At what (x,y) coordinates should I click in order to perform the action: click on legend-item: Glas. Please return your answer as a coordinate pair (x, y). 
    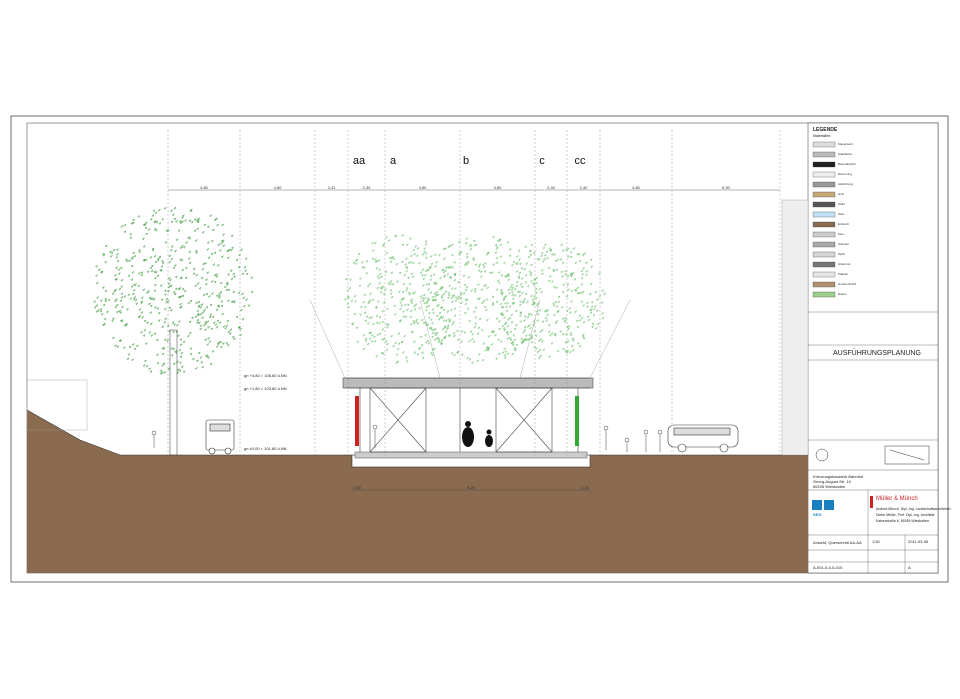
    Looking at the image, I should click on (841, 214).